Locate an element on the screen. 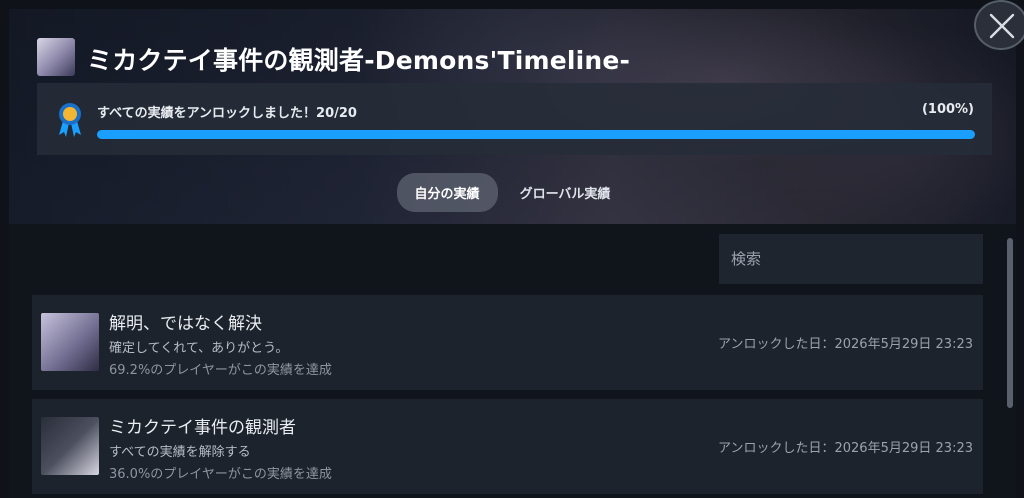 The height and width of the screenshot is (498, 1024). tab-global-achievements: グローバル実績 is located at coordinates (565, 192).